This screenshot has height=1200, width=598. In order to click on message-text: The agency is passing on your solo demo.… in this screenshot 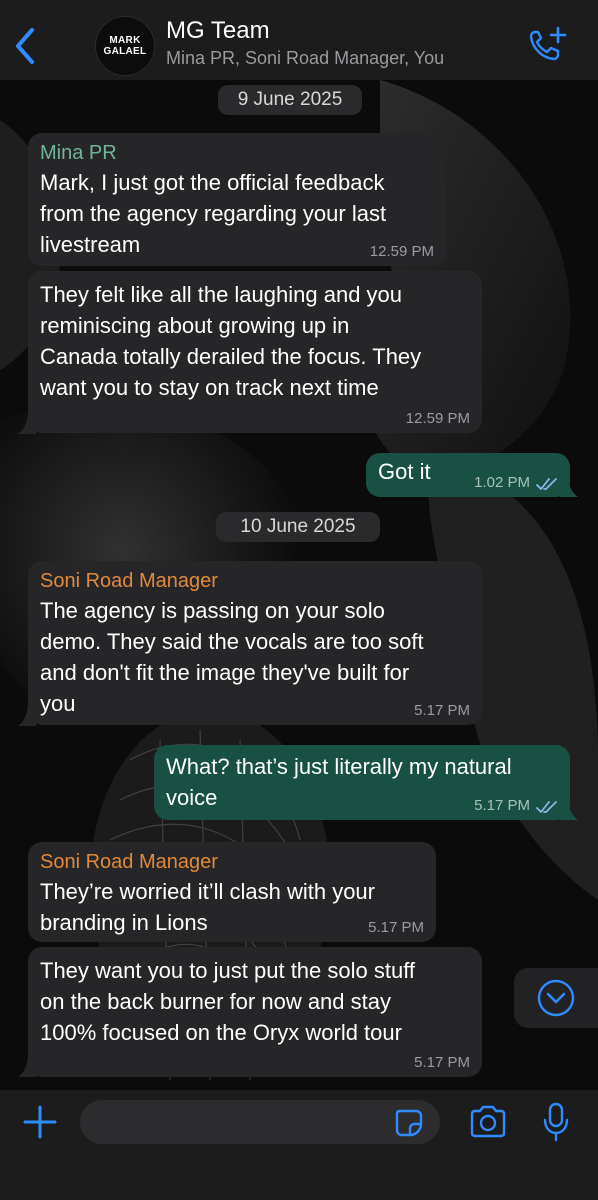, I will do `click(232, 657)`.